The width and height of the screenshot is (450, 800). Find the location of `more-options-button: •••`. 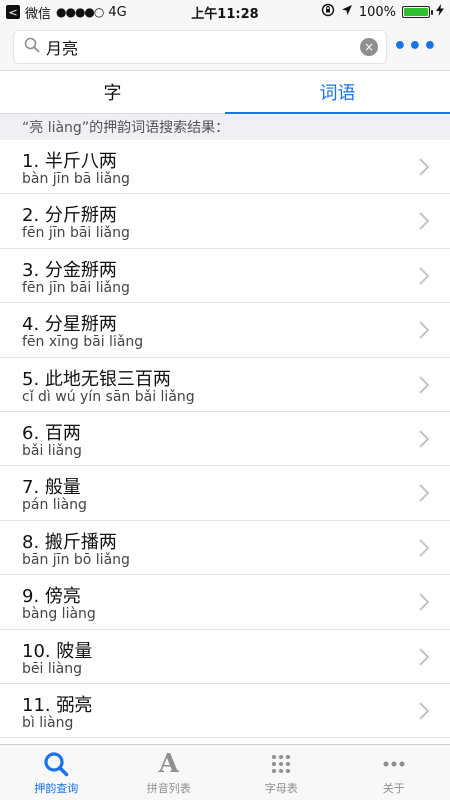

more-options-button: ••• is located at coordinates (415, 47).